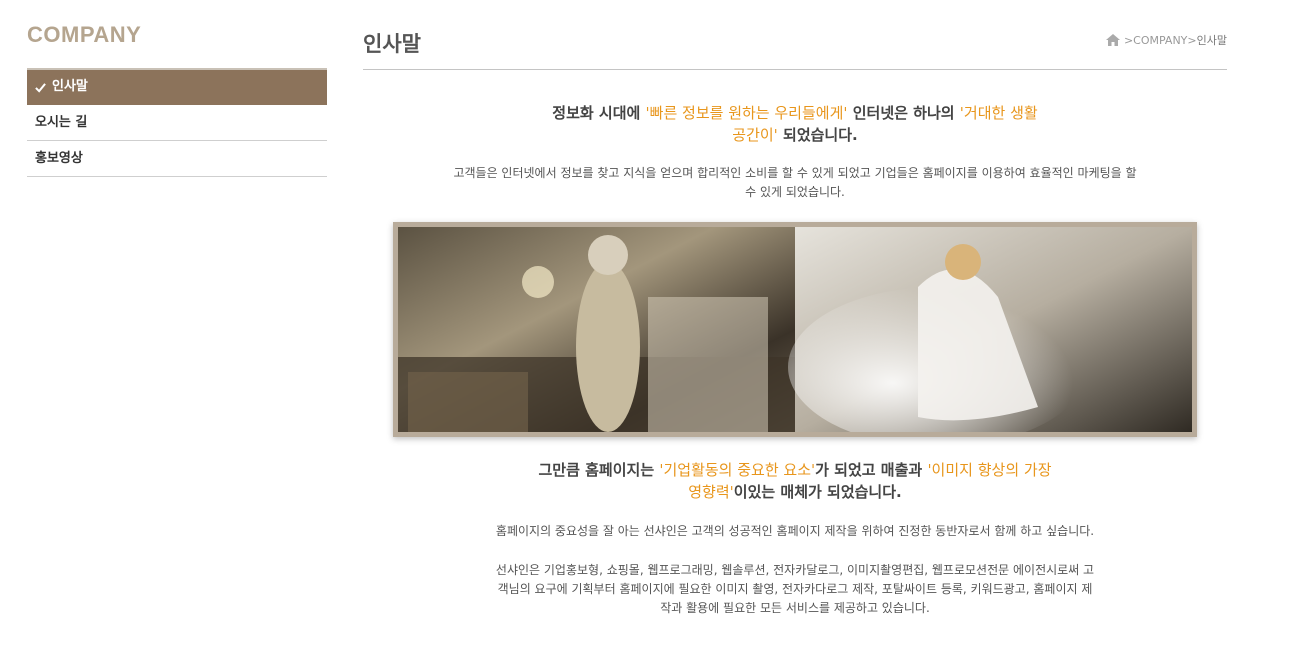  I want to click on sidebar-item-label: 홍보영상, so click(59, 158).